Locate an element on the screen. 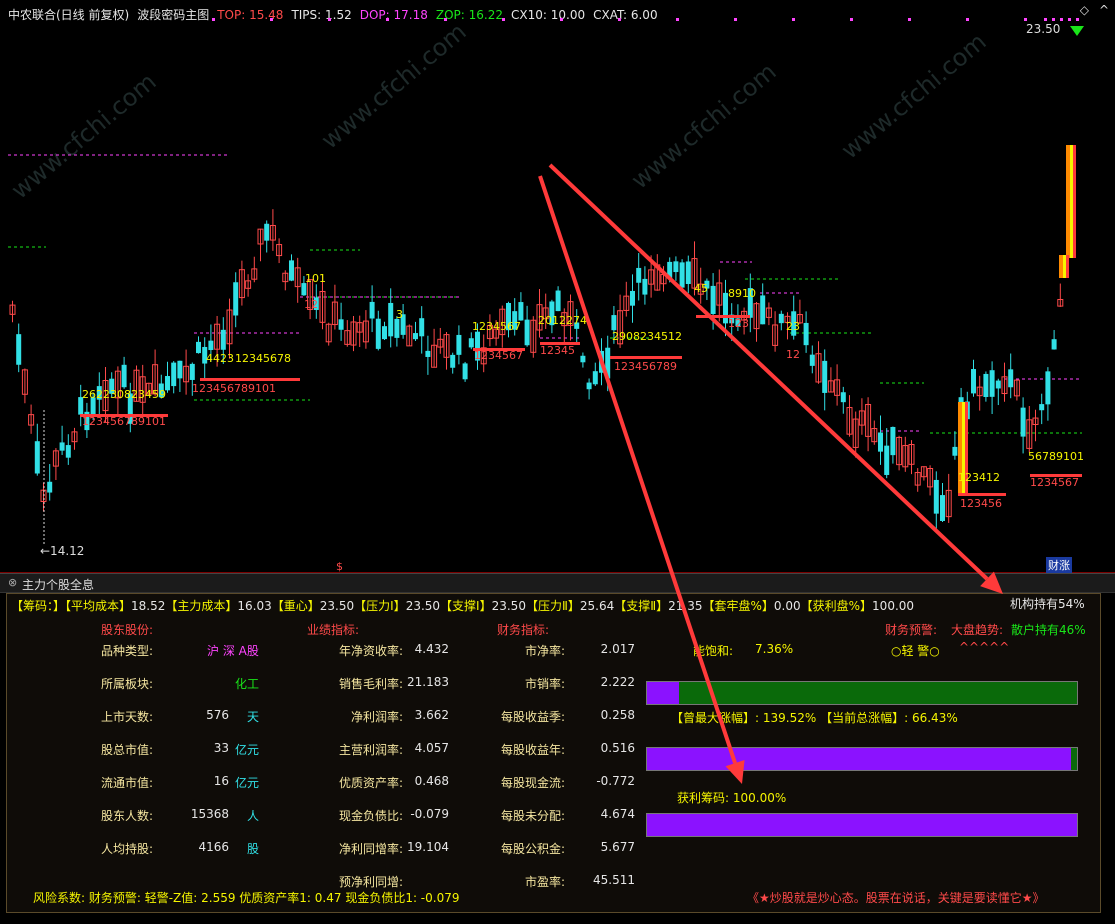 The image size is (1115, 924). motto: 《★炒股就是炒心态。股票在说话，关键是要读懂它★》 is located at coordinates (896, 898).